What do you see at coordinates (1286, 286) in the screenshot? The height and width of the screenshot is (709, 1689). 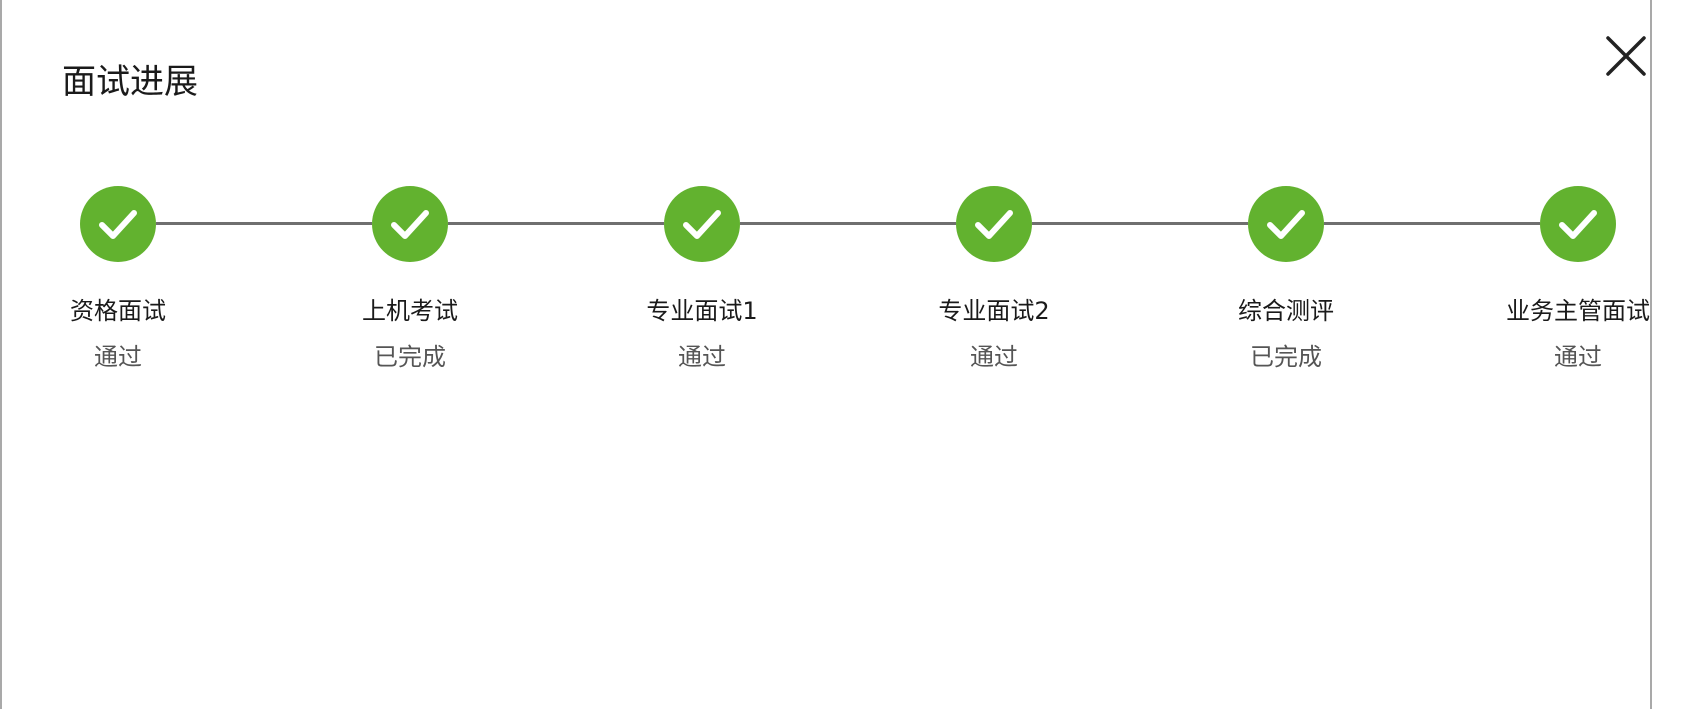 I see `step-item: 综合测评 已完成` at bounding box center [1286, 286].